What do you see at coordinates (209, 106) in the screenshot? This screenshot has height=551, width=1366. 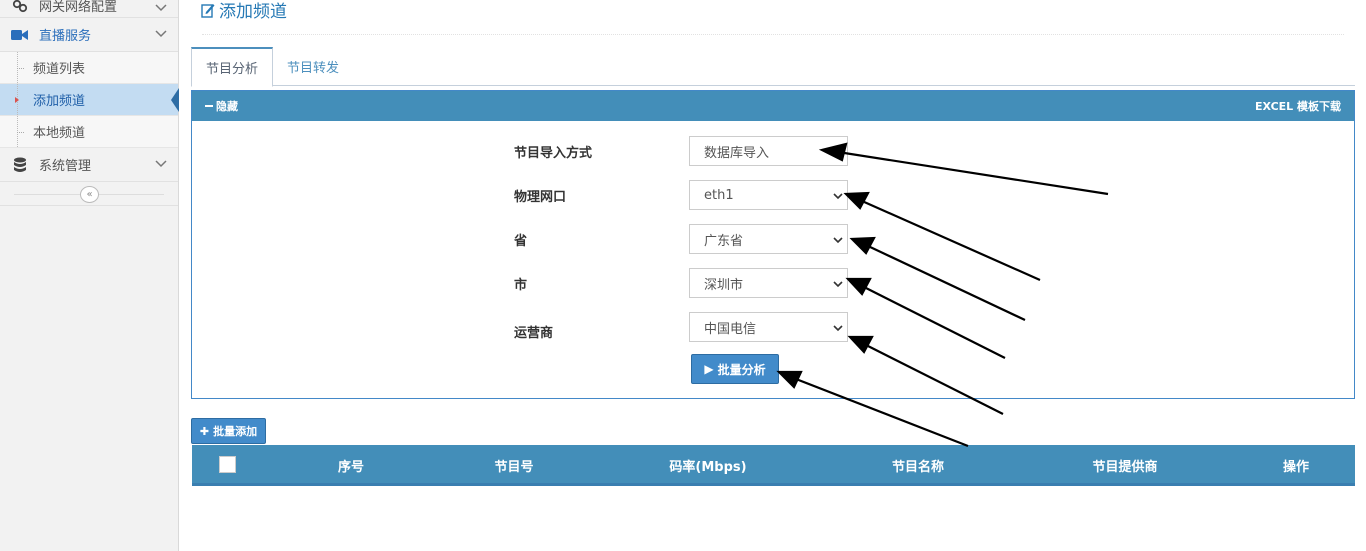 I see `minus-icon` at bounding box center [209, 106].